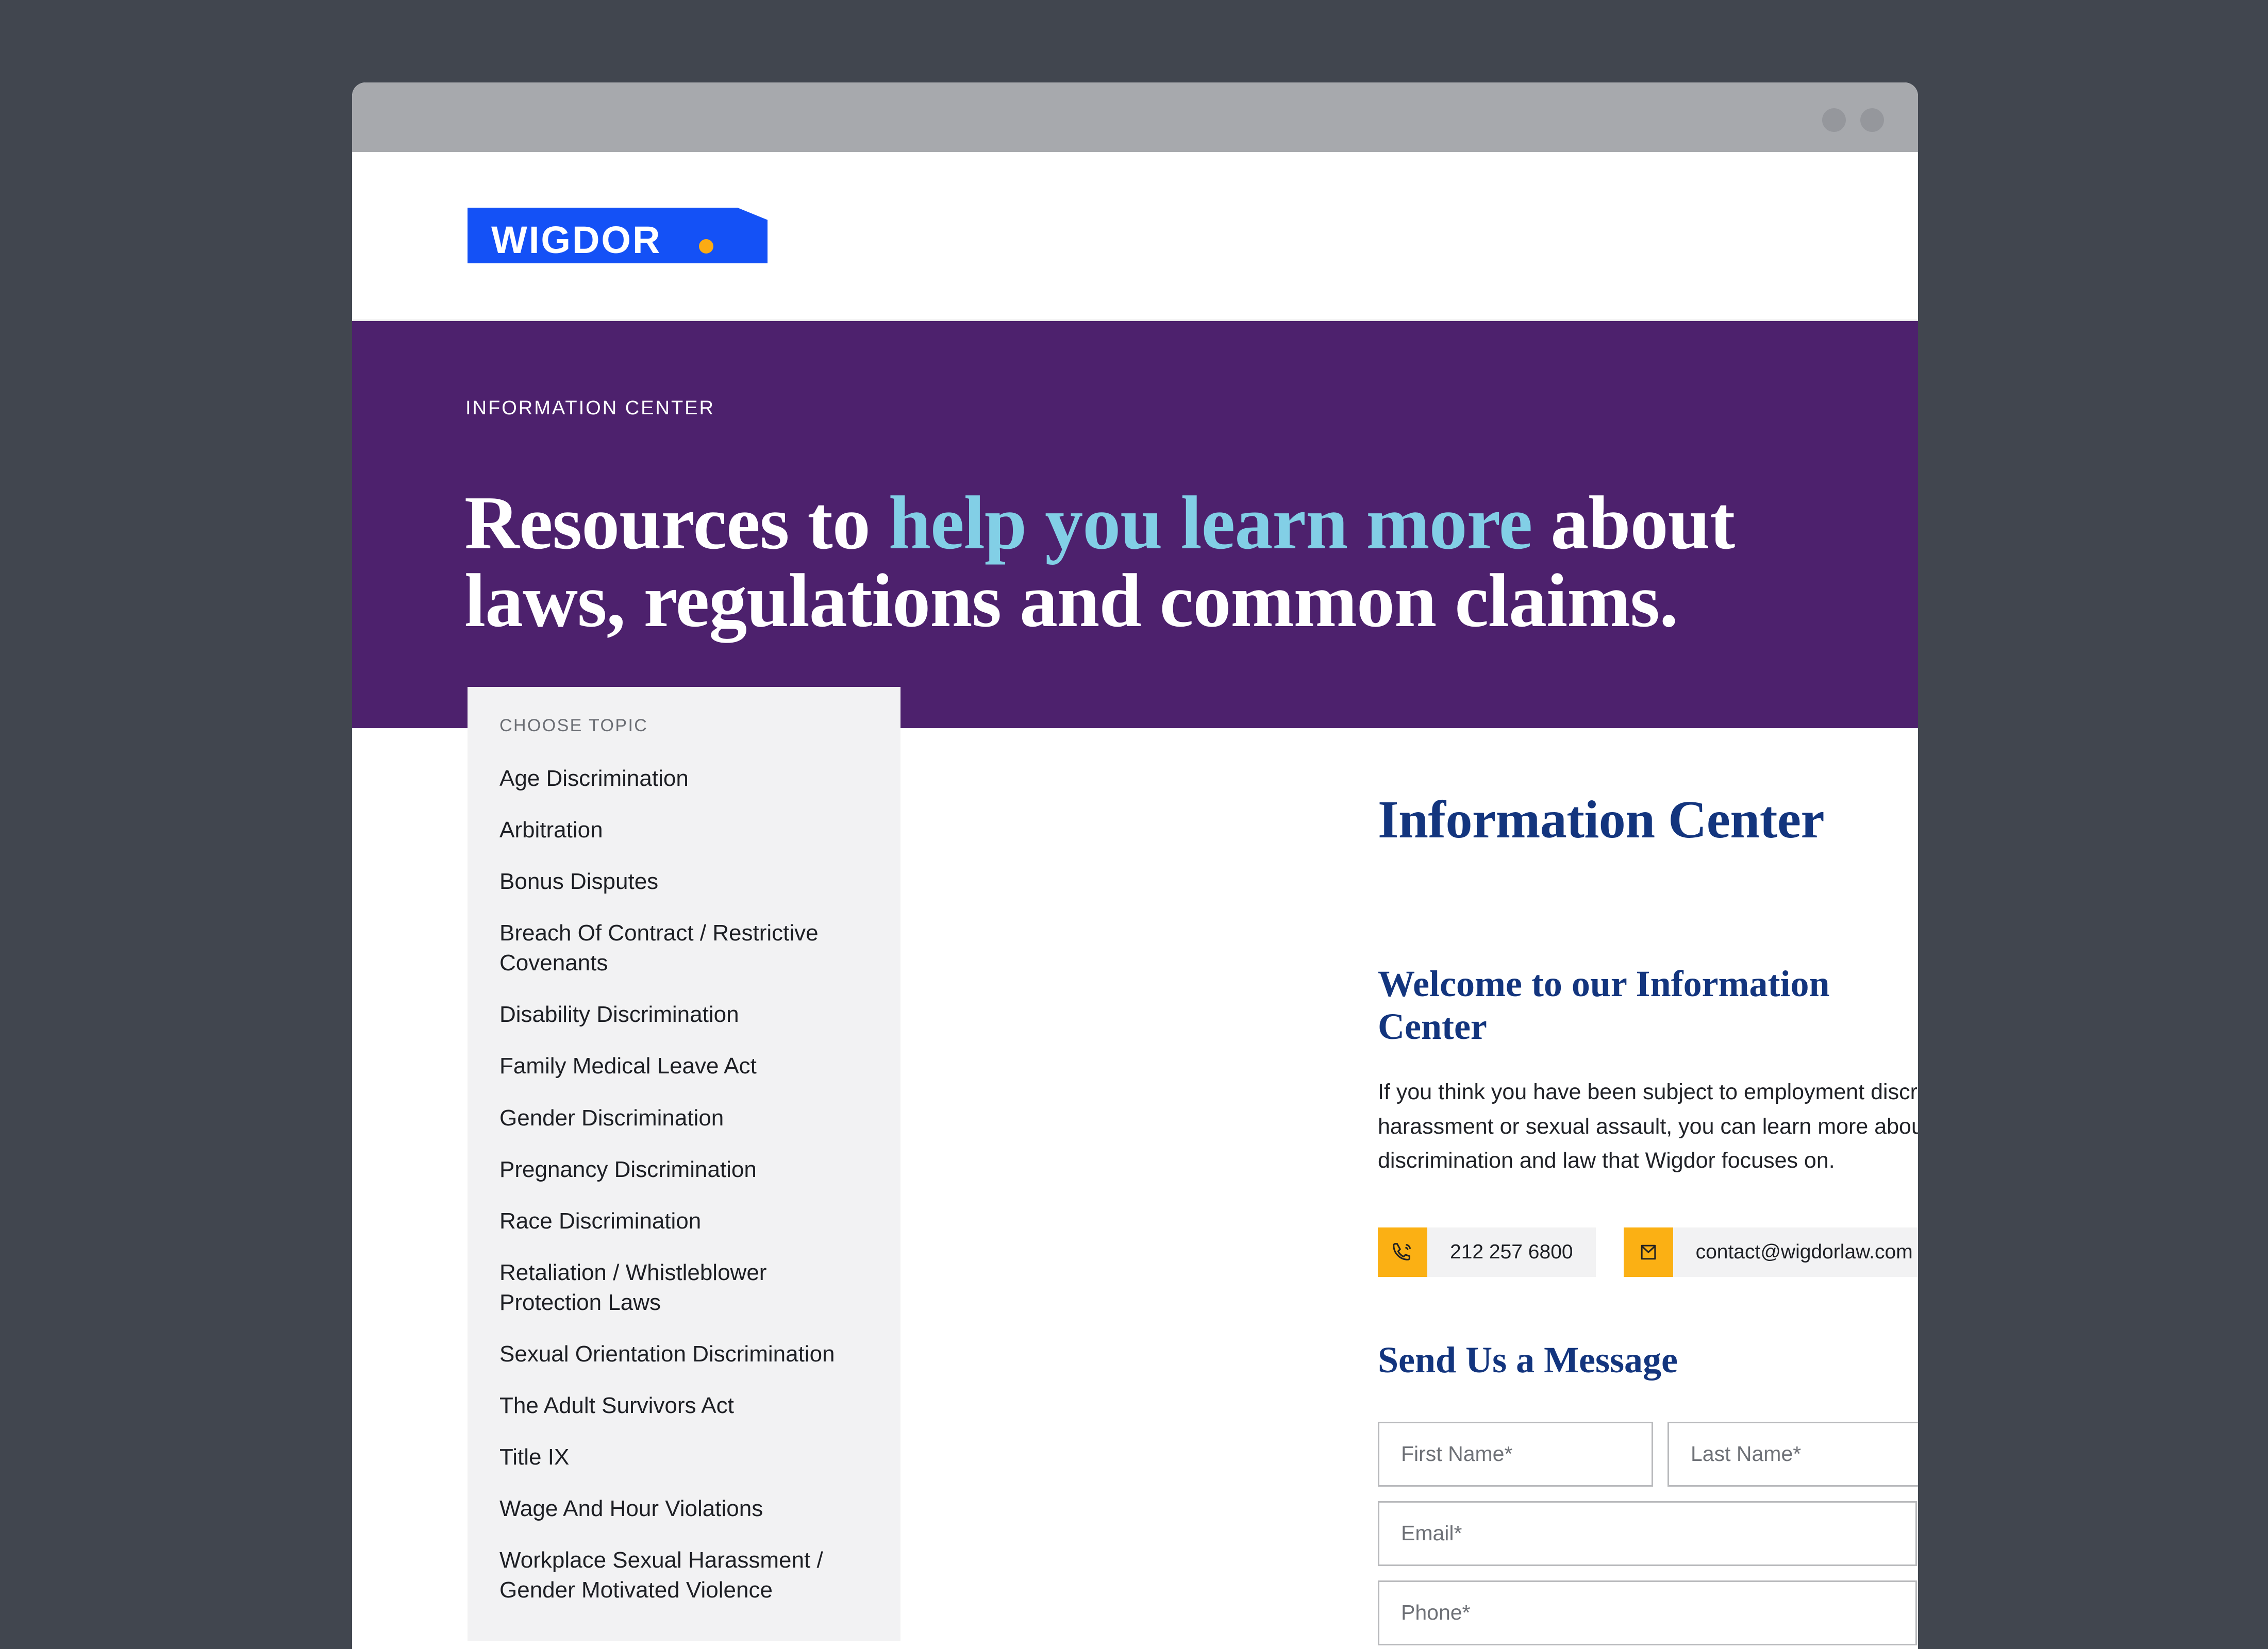  Describe the element at coordinates (1135, 117) in the screenshot. I see `browser-title-bar` at that location.